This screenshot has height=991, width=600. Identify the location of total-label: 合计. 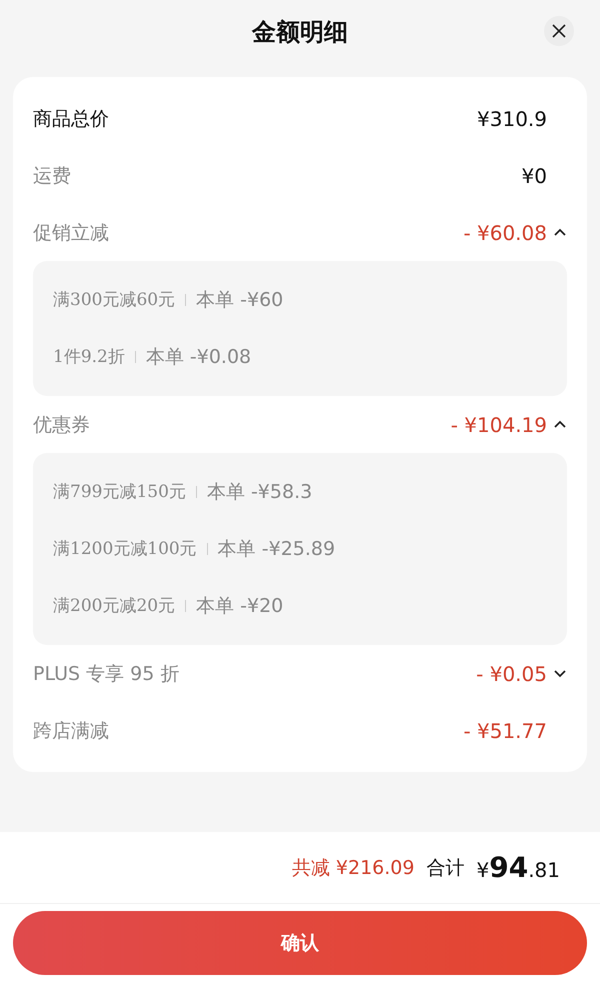
(445, 868).